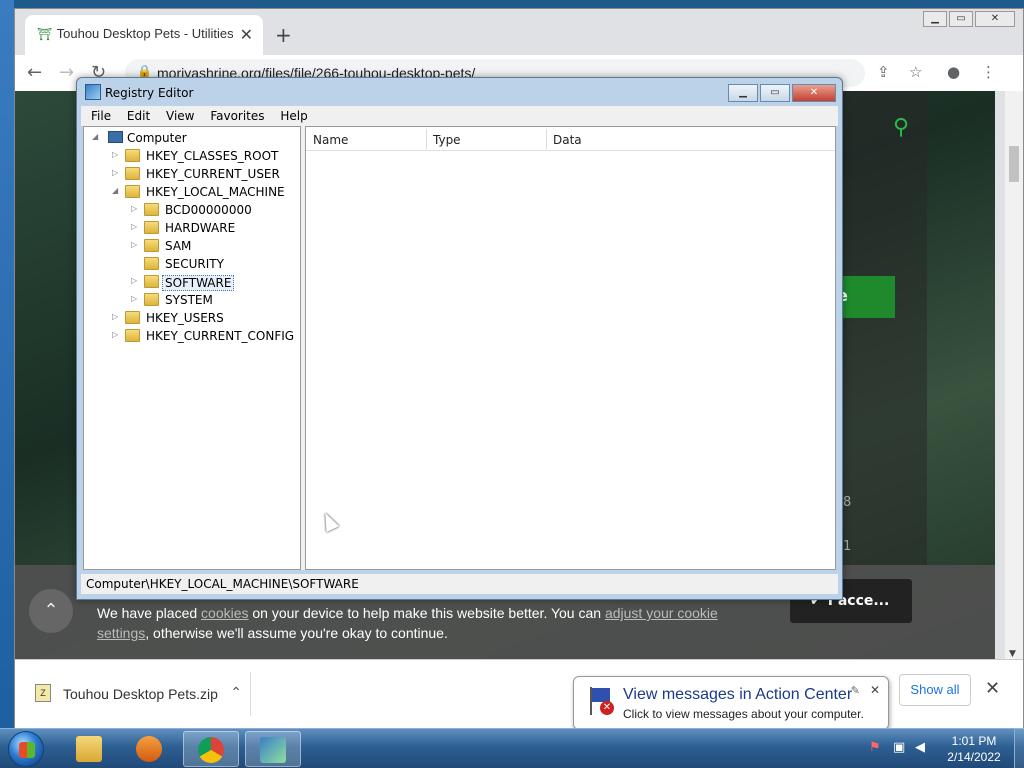 The width and height of the screenshot is (1024, 768). Describe the element at coordinates (34, 72) in the screenshot. I see `back-arrow-icon: ←` at that location.